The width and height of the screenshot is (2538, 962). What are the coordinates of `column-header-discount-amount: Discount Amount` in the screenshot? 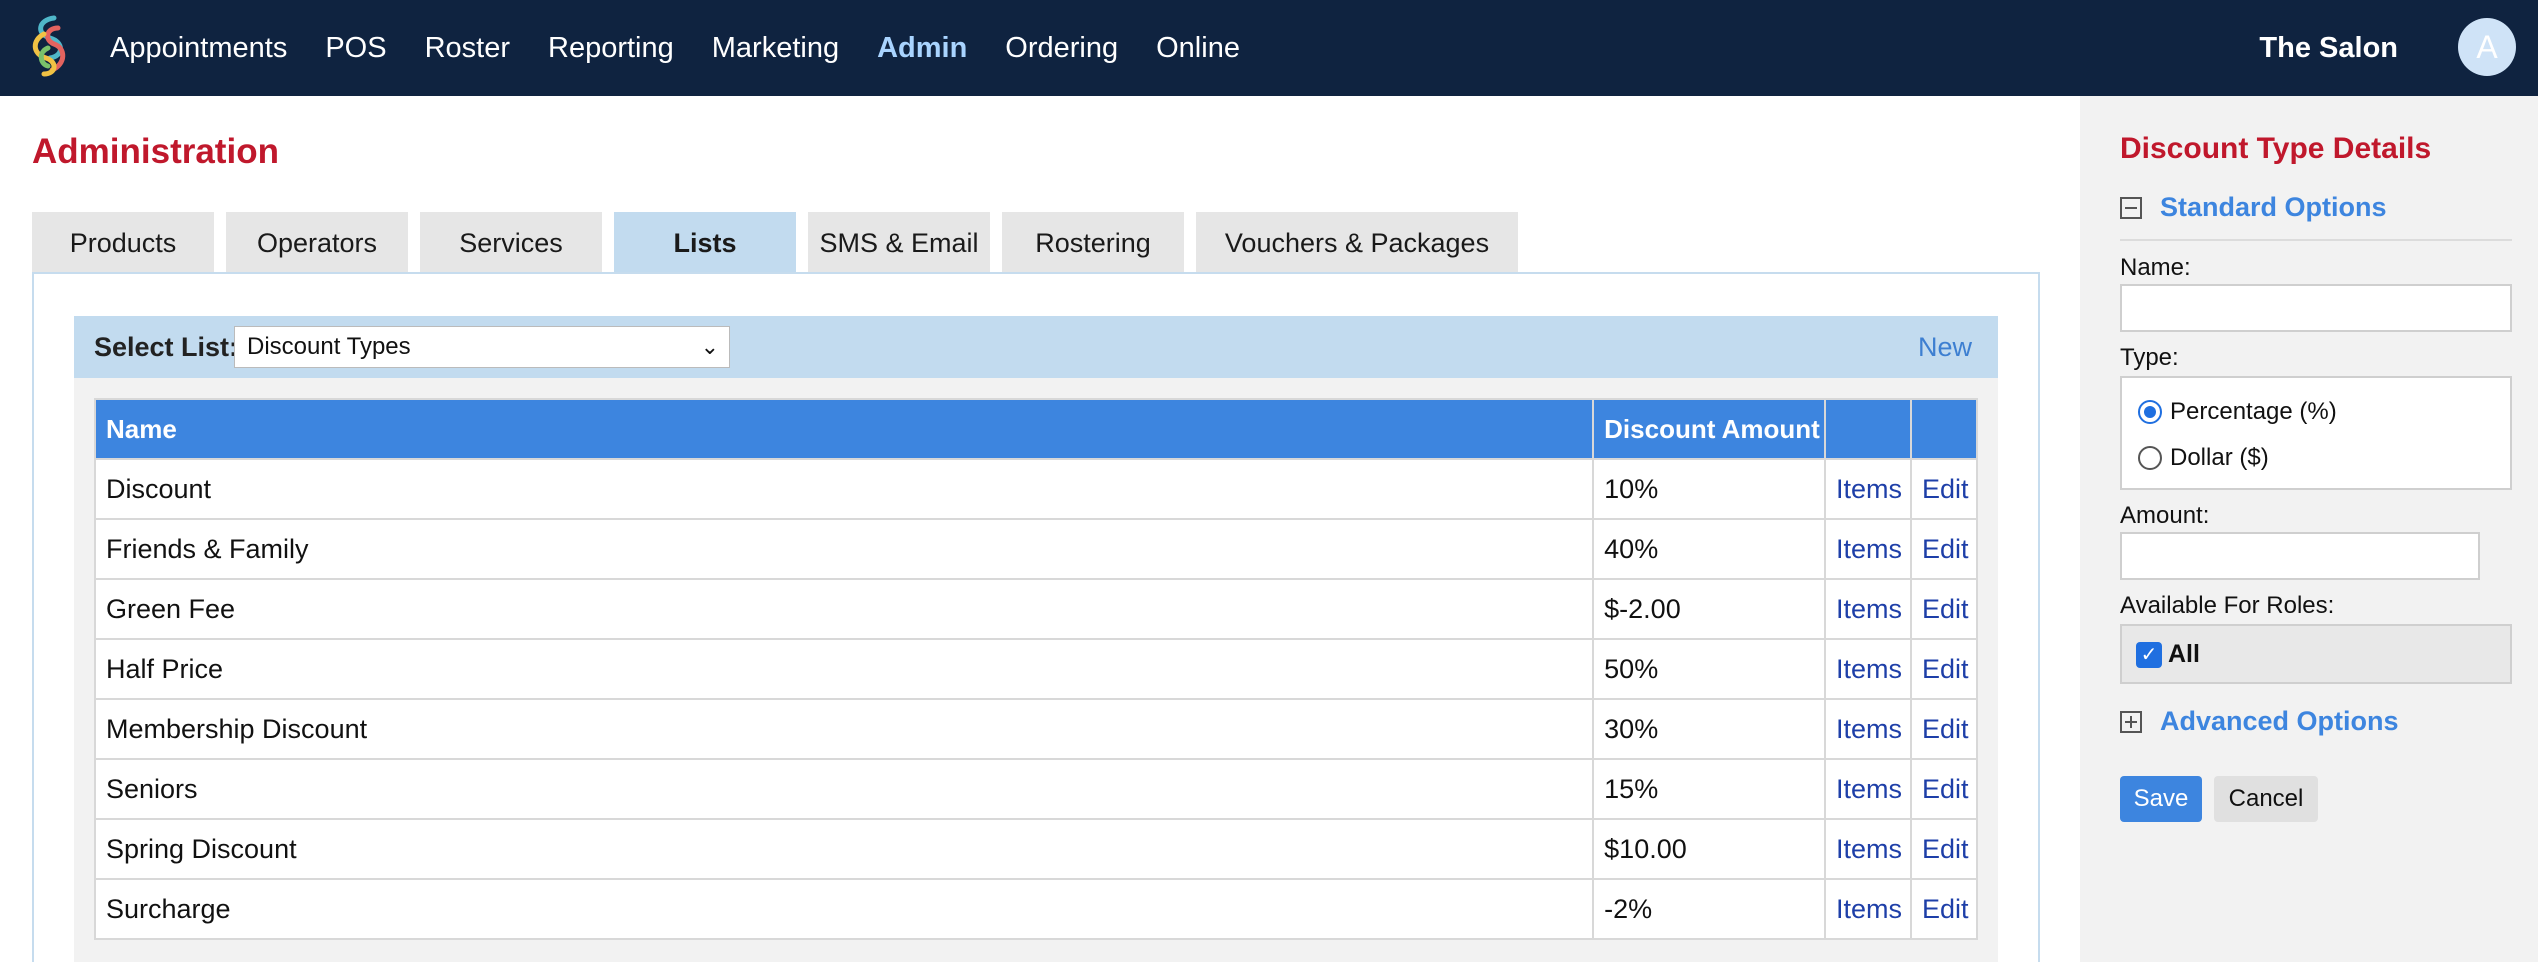 It's located at (1709, 429).